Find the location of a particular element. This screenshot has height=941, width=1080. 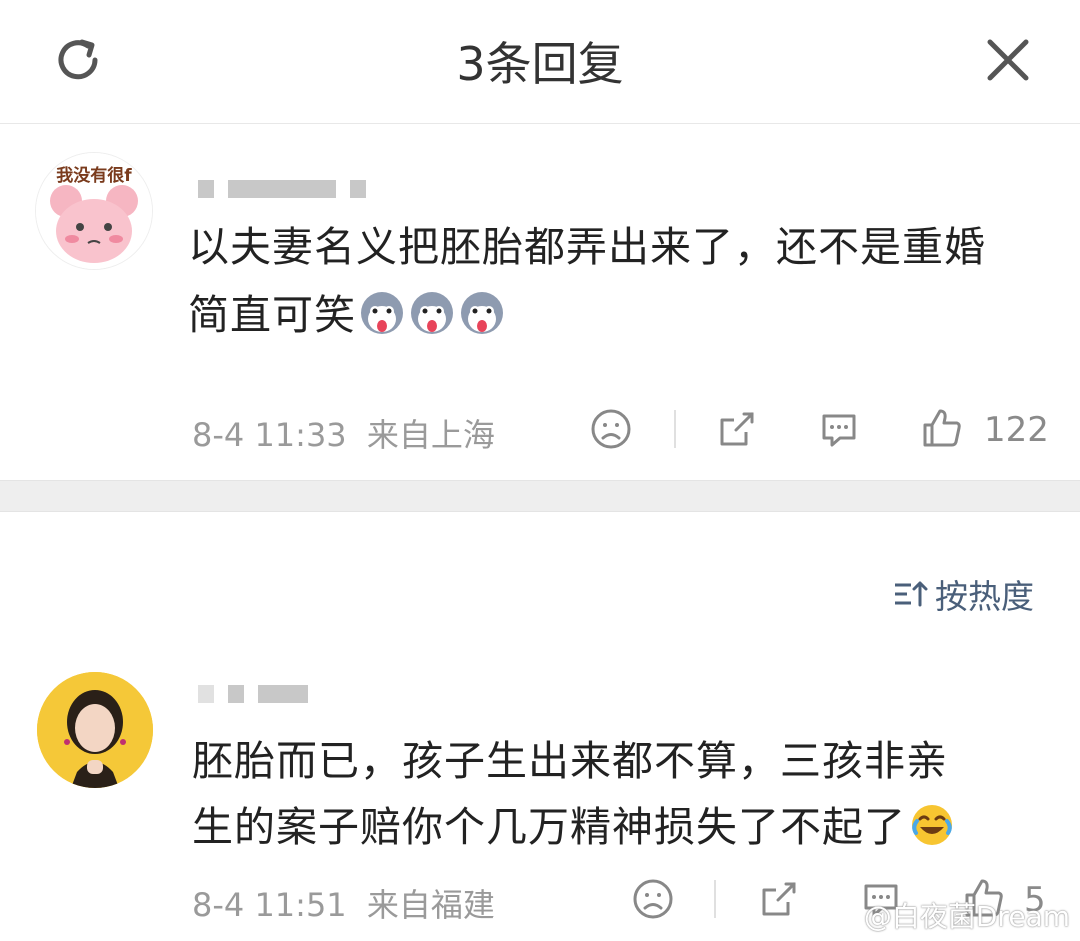

section-divider is located at coordinates (540, 496).